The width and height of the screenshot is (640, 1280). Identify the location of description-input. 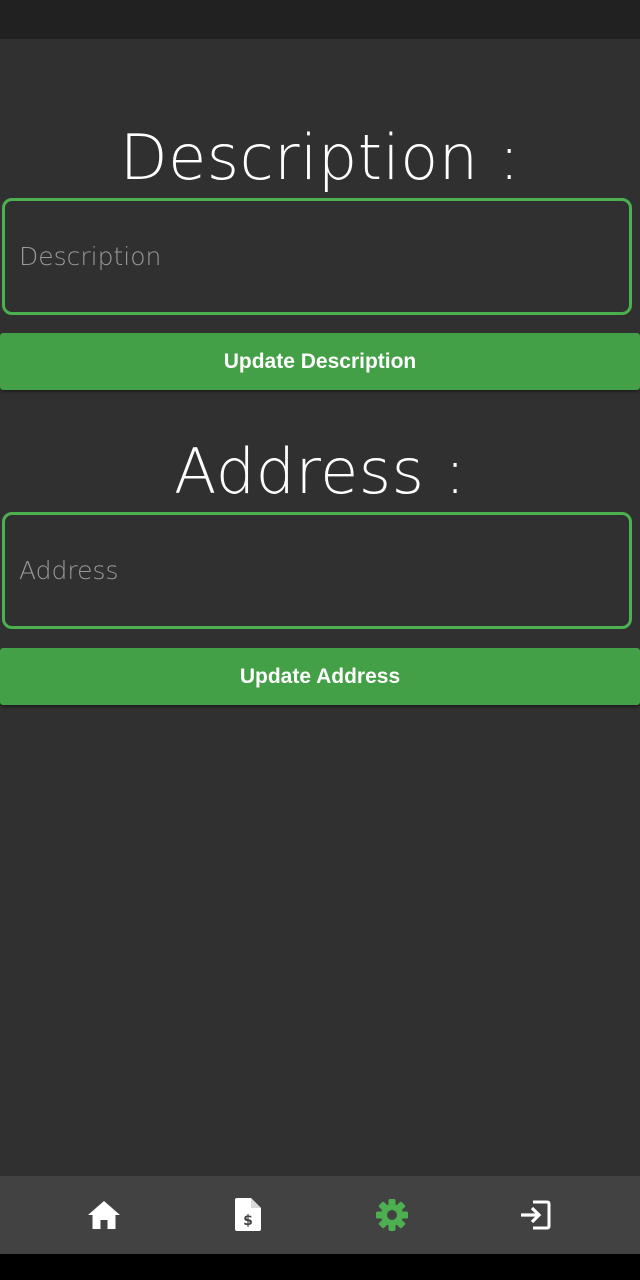
(319, 256).